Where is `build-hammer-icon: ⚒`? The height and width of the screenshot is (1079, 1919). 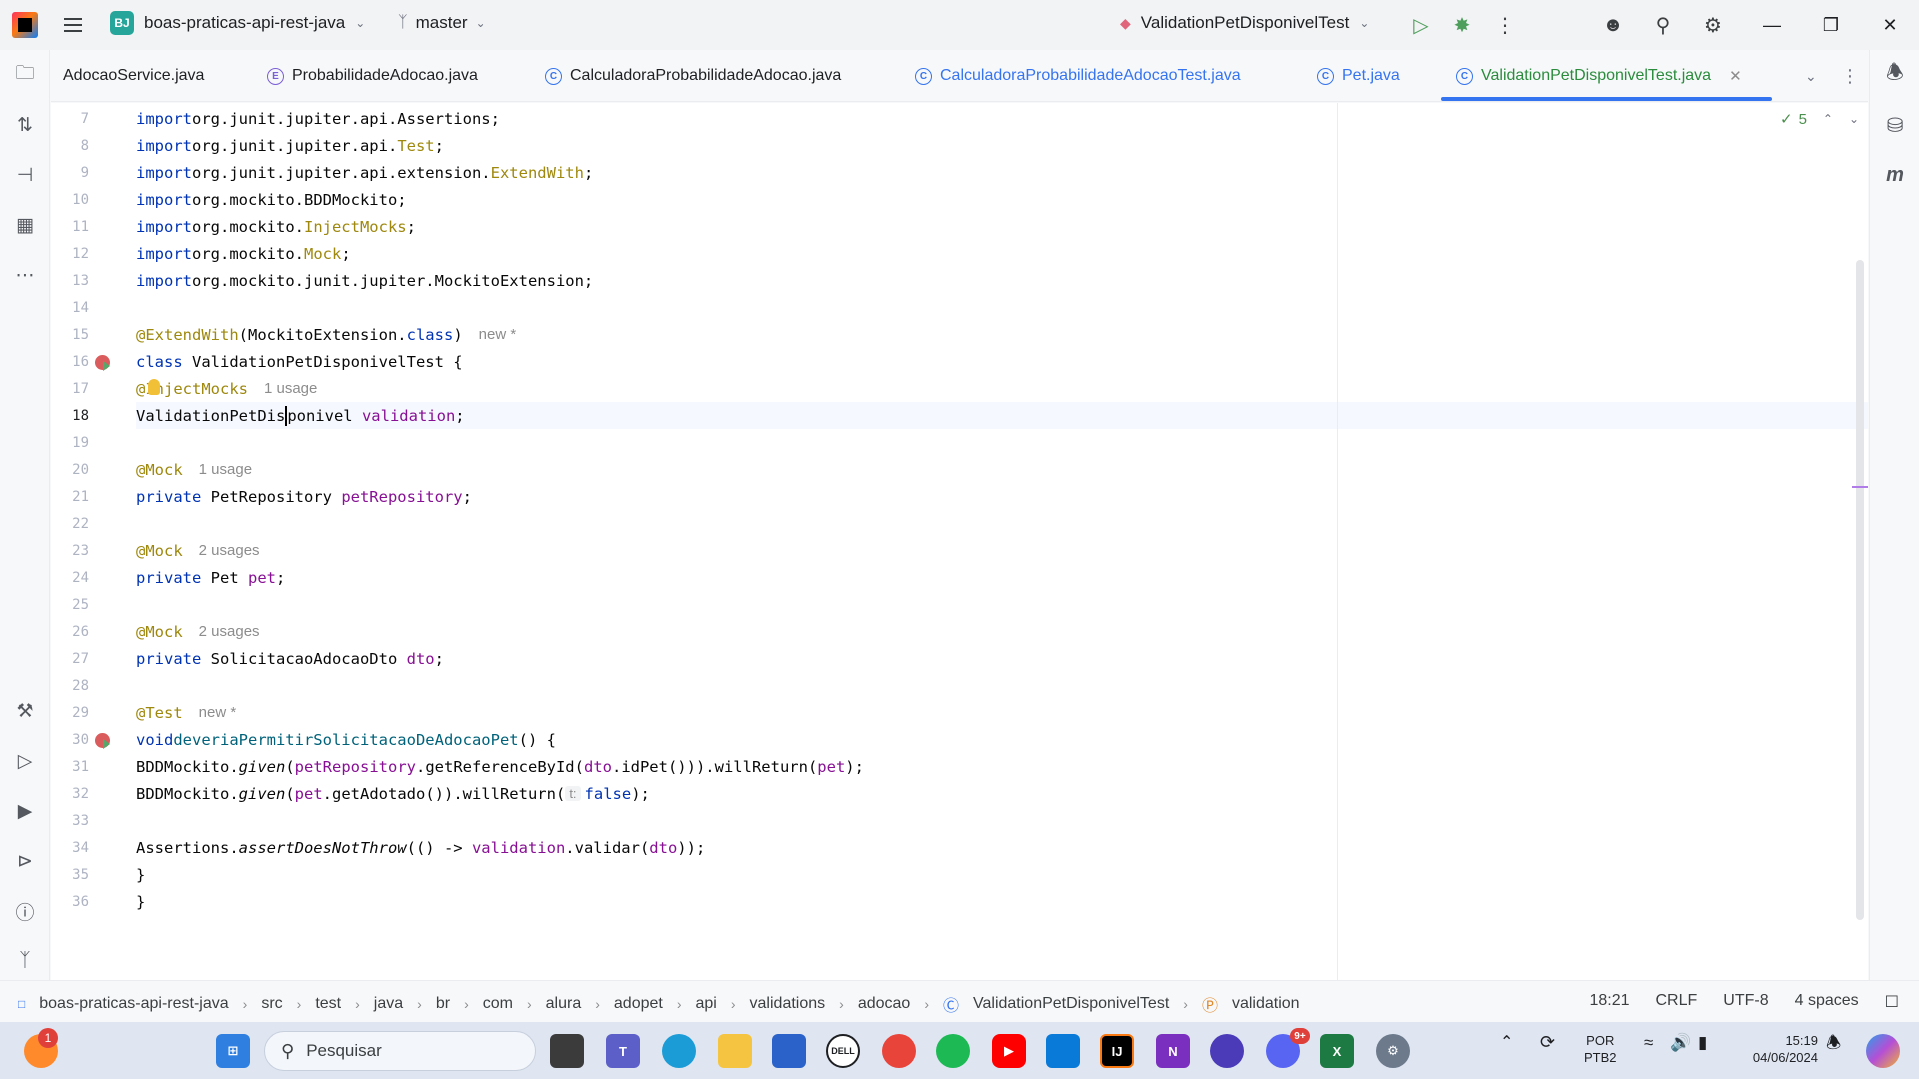 build-hammer-icon: ⚒ is located at coordinates (25, 711).